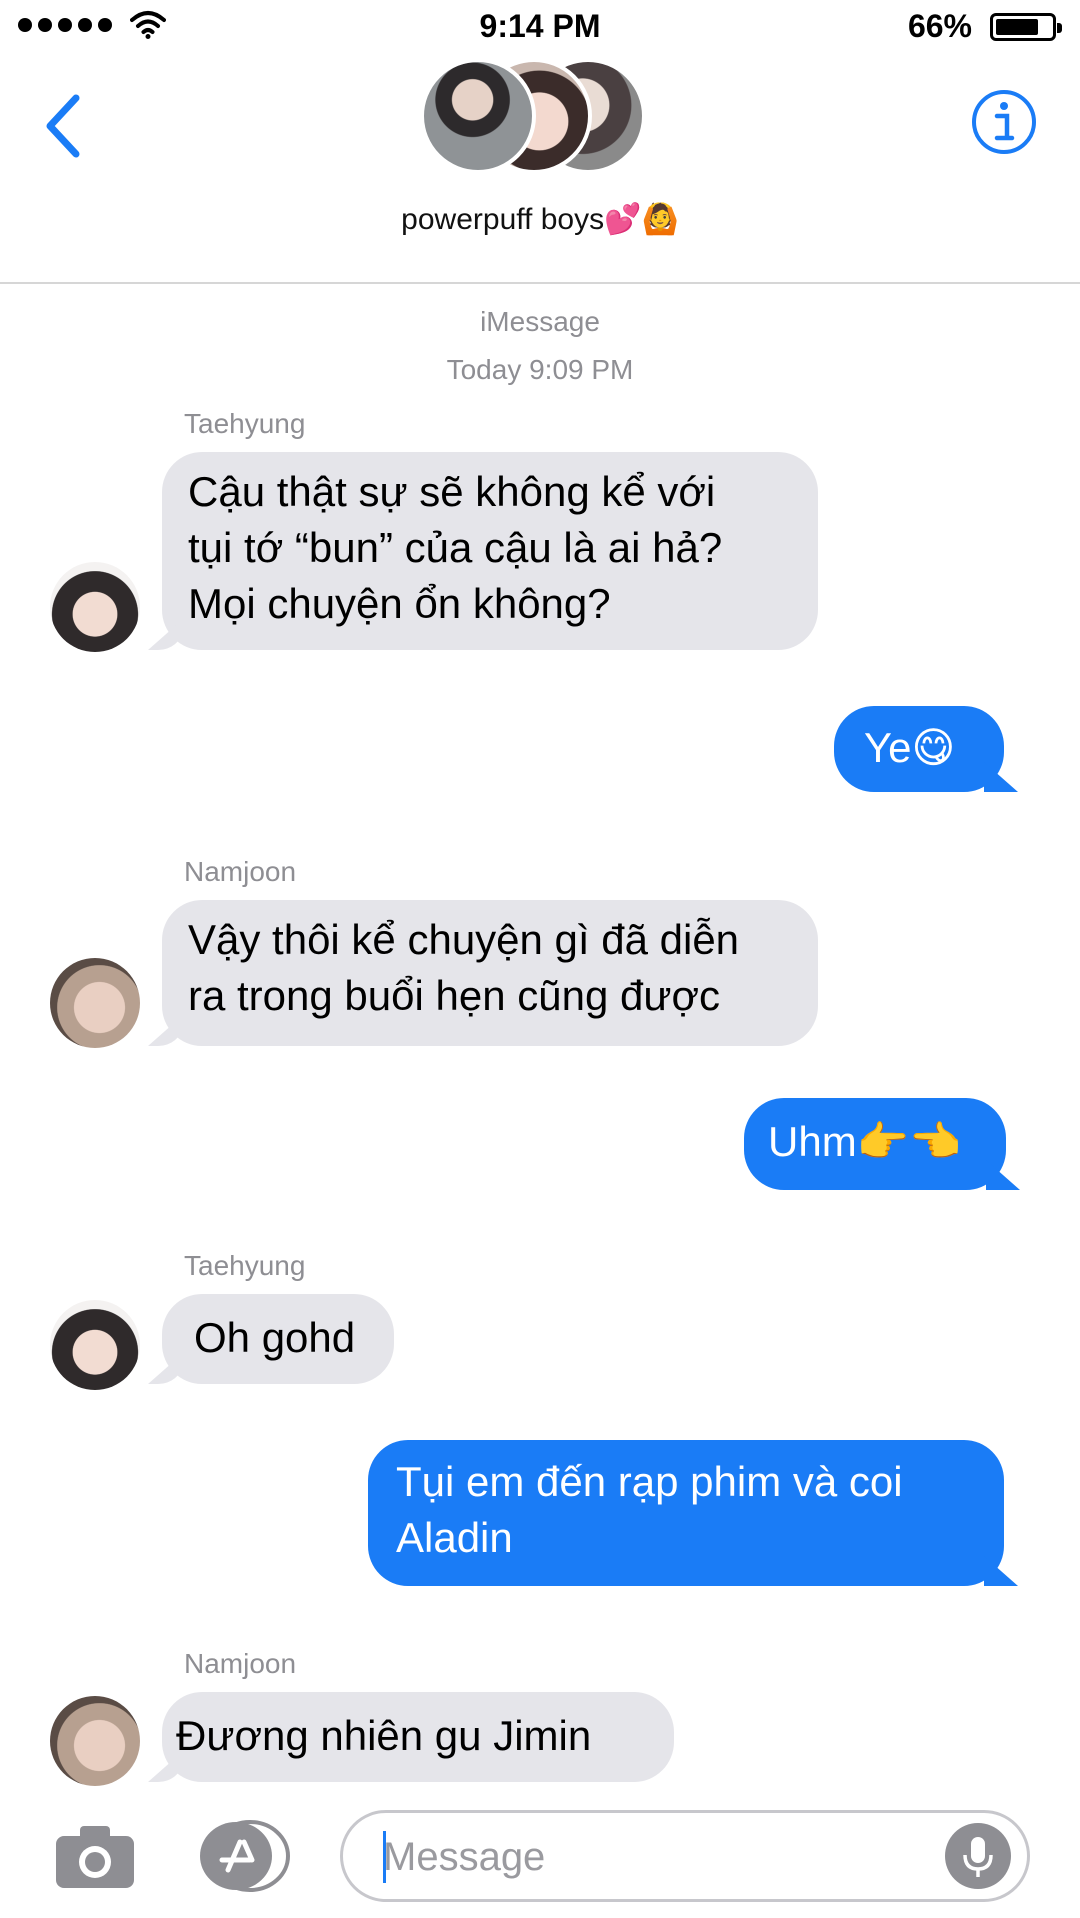 The height and width of the screenshot is (1918, 1080). Describe the element at coordinates (454, 995) in the screenshot. I see `message-line: ra trong buổi hẹn cũng được` at that location.